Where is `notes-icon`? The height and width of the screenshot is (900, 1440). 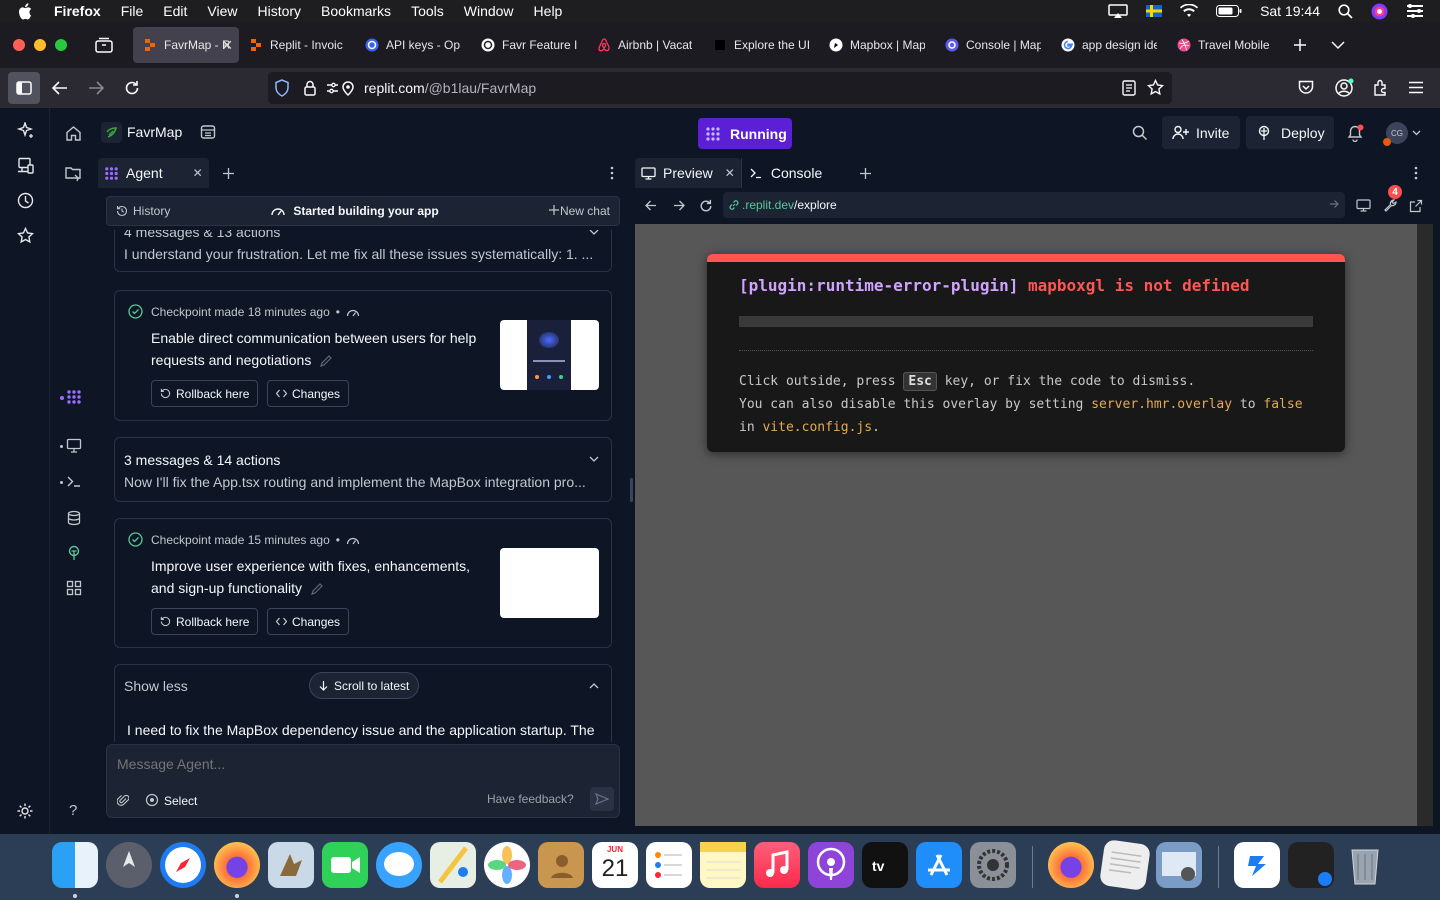
notes-icon is located at coordinates (723, 865).